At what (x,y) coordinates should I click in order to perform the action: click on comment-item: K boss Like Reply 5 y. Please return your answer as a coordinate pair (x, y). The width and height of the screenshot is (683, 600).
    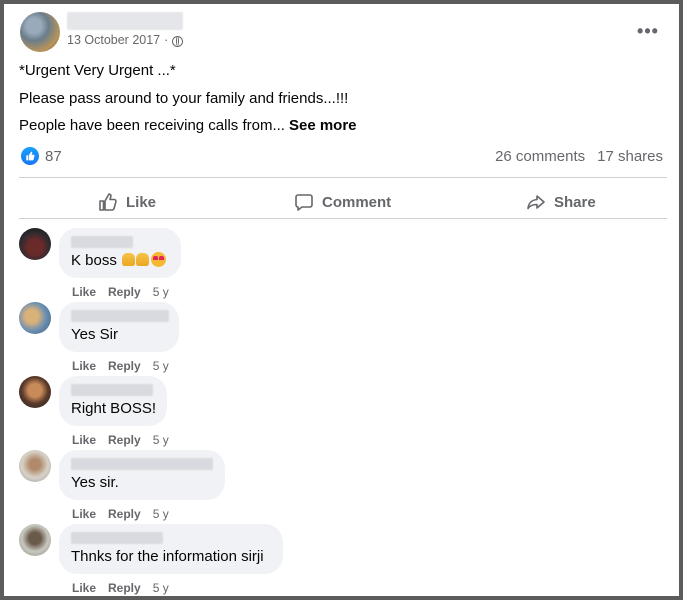
    Looking at the image, I should click on (349, 263).